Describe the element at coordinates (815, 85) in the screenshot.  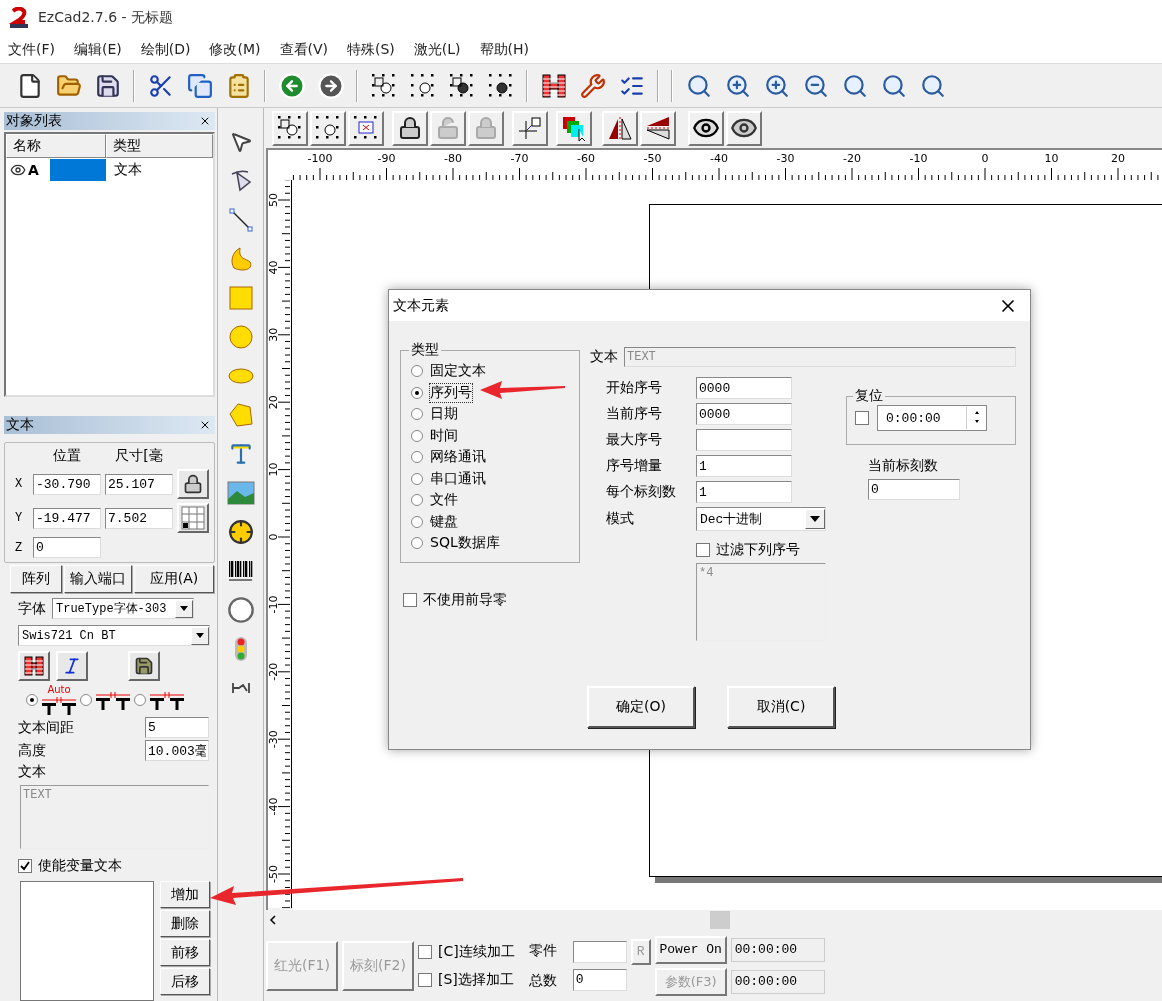
I see `zoom-out-icon` at that location.